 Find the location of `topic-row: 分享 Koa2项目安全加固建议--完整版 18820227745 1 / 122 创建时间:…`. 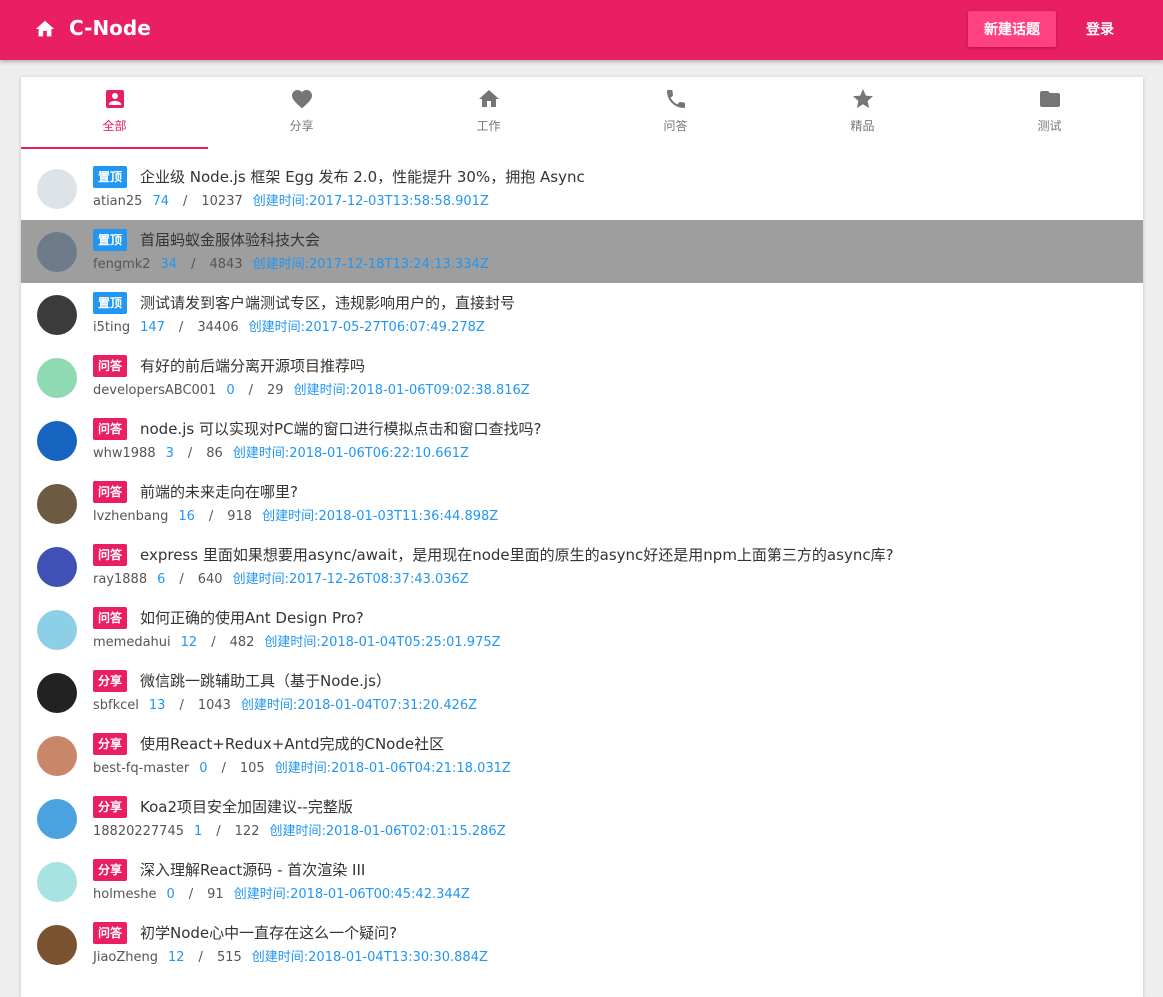

topic-row: 分享 Koa2项目安全加固建议--完整版 18820227745 1 / 122 创建时间:… is located at coordinates (582, 818).